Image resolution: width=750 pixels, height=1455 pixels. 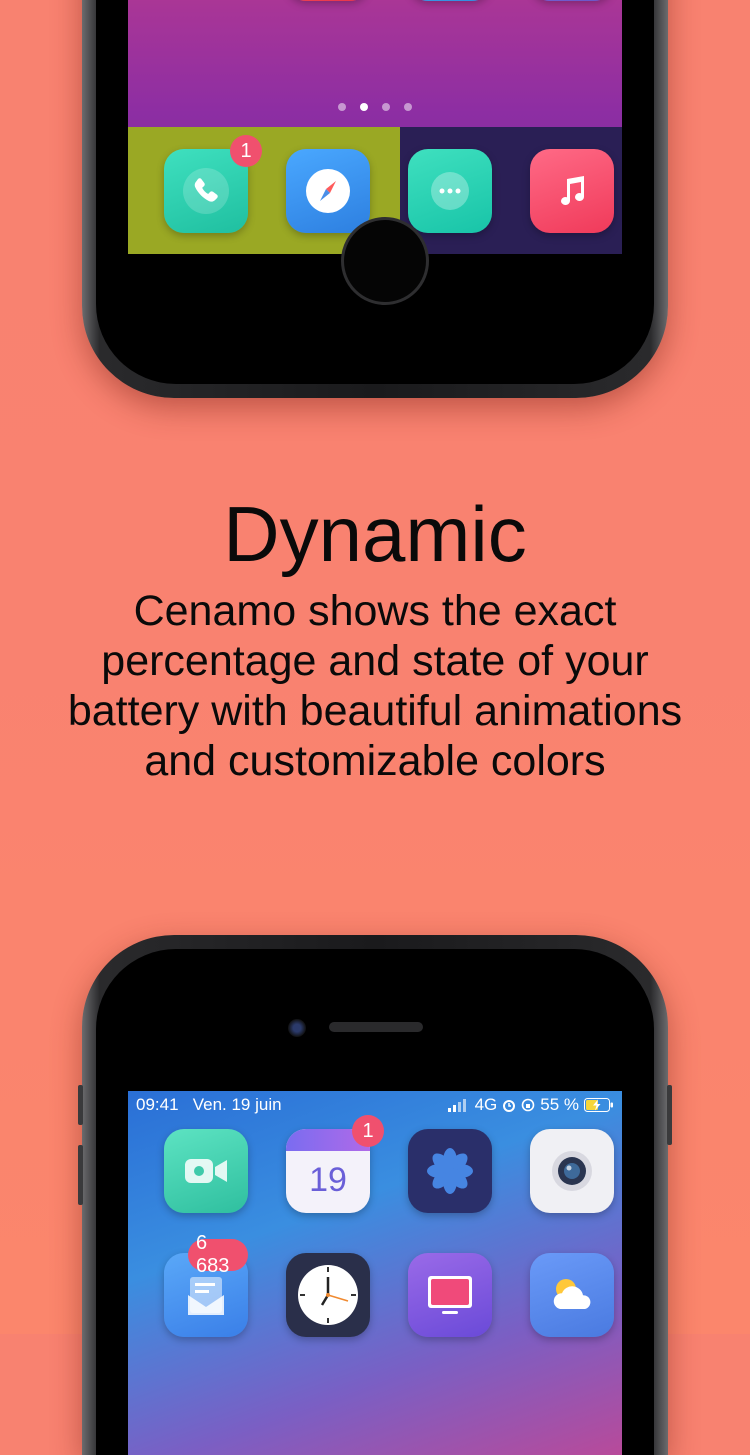 I want to click on music-icon, so click(x=572, y=190).